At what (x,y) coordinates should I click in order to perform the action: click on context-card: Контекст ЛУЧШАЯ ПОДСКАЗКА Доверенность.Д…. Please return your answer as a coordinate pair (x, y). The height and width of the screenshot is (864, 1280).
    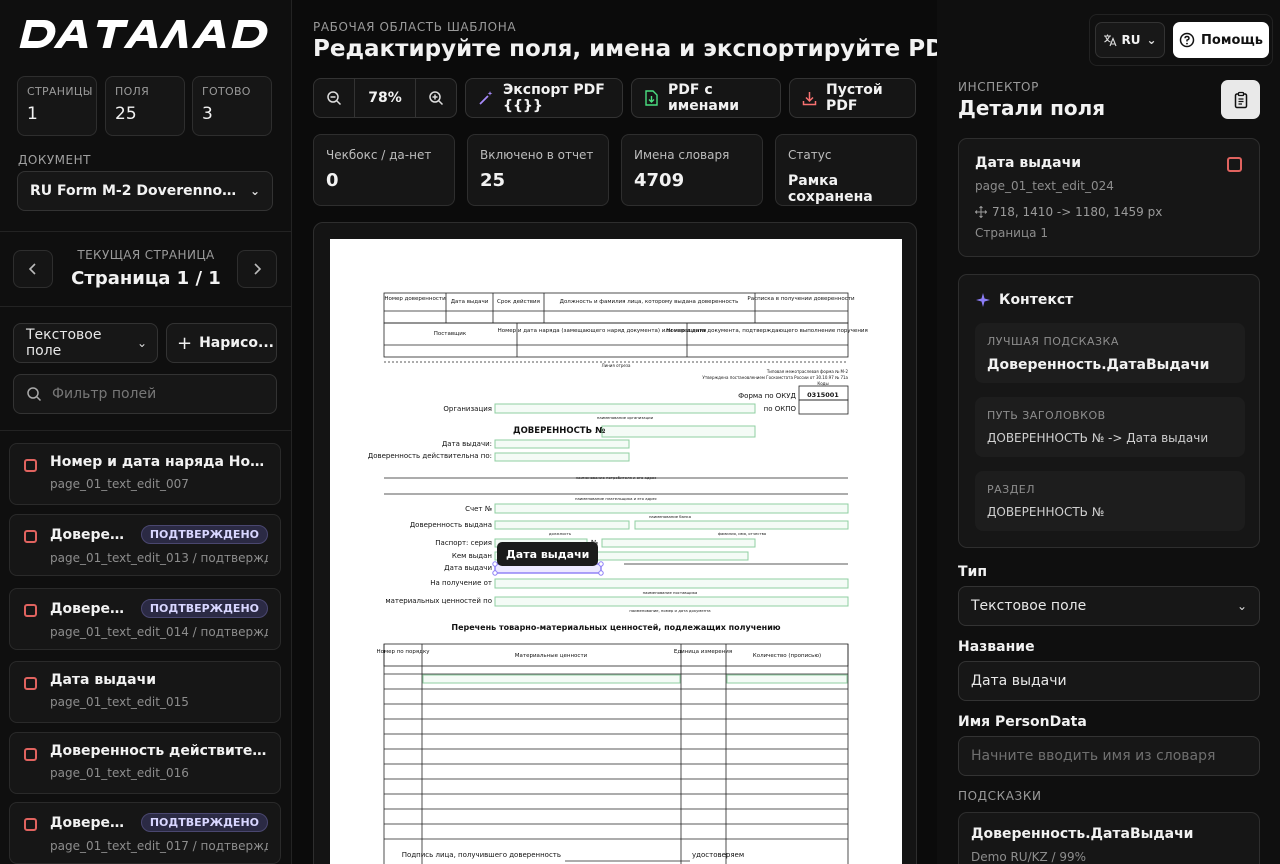
    Looking at the image, I should click on (1109, 411).